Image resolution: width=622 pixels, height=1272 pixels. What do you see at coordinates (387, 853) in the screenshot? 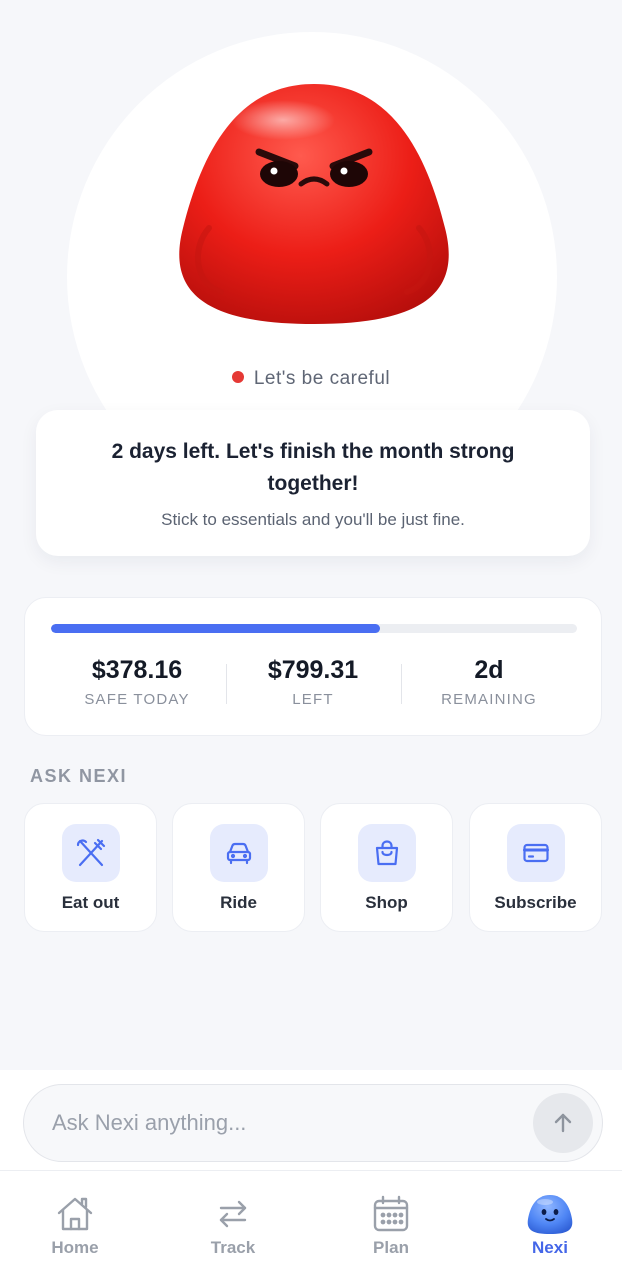
I see `shopping-bag-icon` at bounding box center [387, 853].